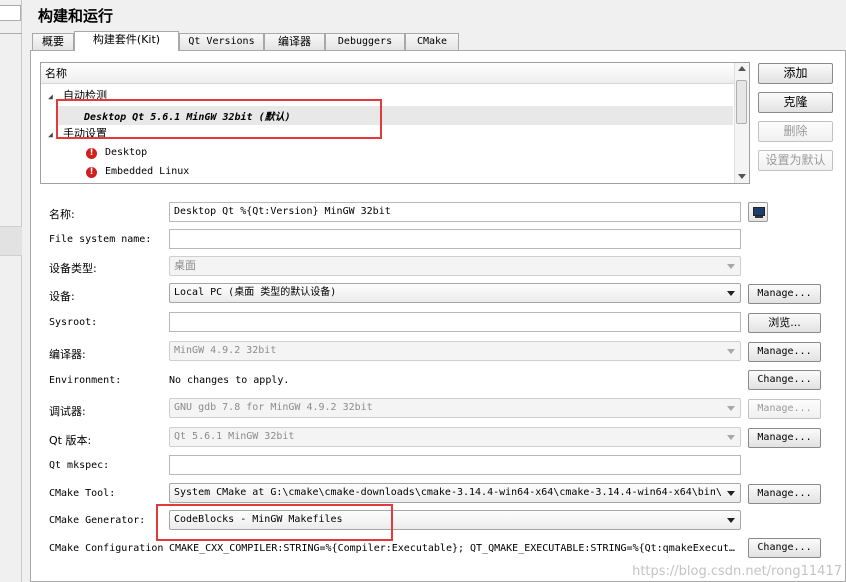 The width and height of the screenshot is (846, 582). I want to click on delete-button: 删除, so click(795, 131).